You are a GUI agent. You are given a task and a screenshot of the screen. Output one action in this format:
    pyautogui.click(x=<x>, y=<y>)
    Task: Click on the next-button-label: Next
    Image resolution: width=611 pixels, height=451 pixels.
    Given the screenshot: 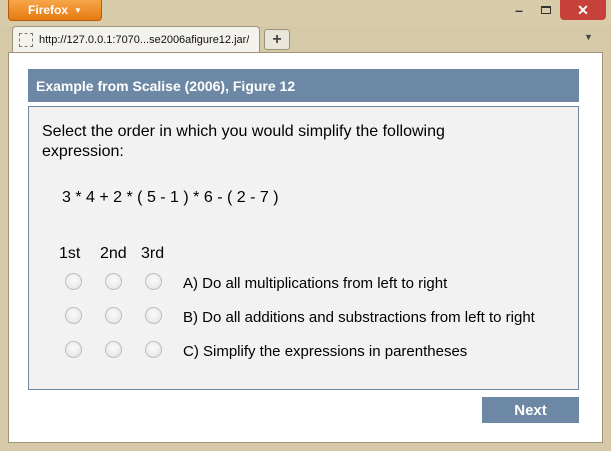 What is the action you would take?
    pyautogui.click(x=530, y=410)
    